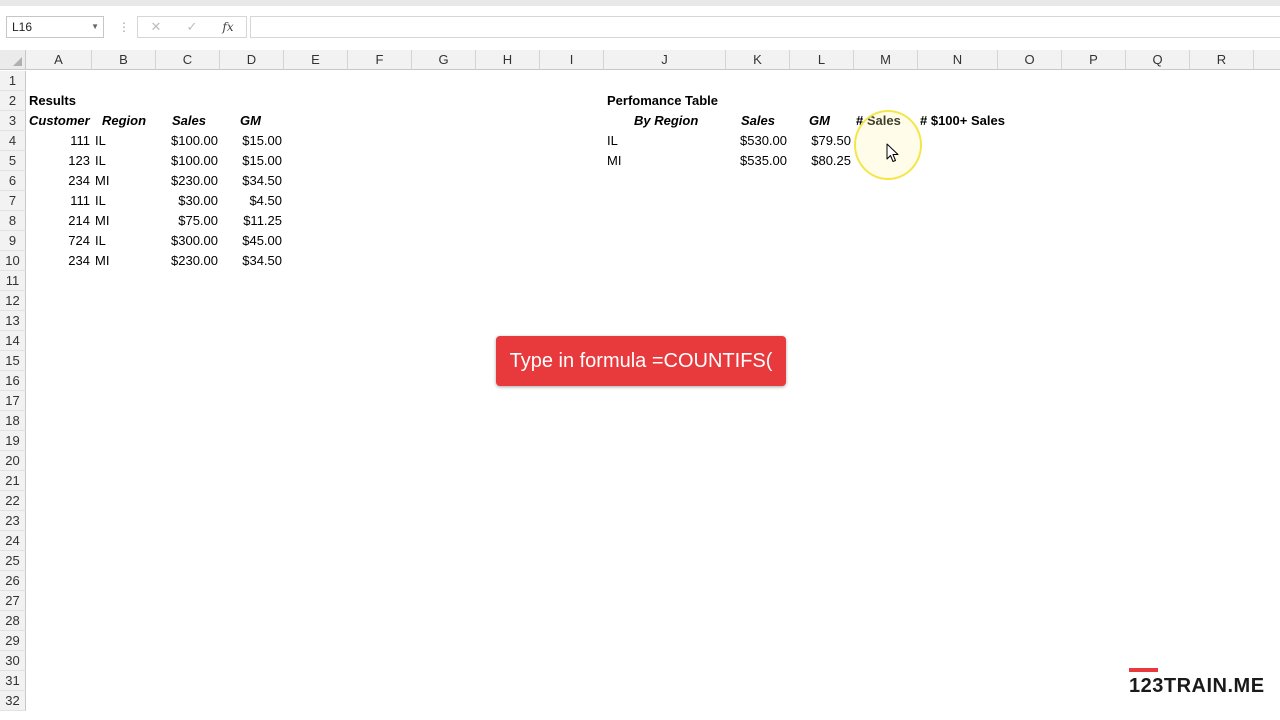  What do you see at coordinates (13, 401) in the screenshot?
I see `row-header: 17` at bounding box center [13, 401].